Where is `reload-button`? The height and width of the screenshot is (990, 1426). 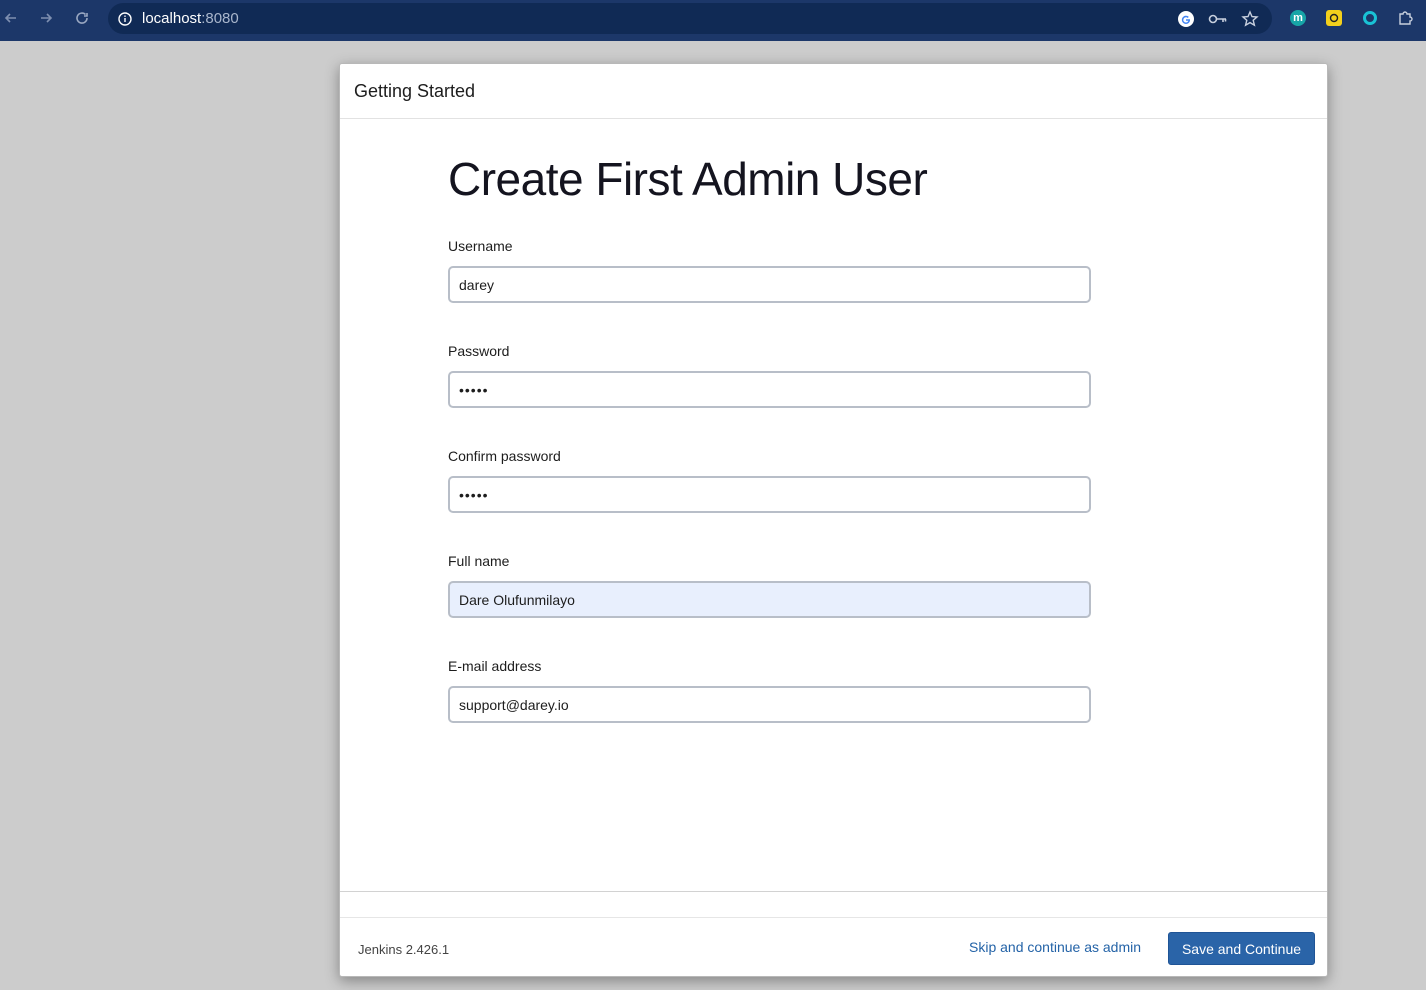
reload-button is located at coordinates (82, 18).